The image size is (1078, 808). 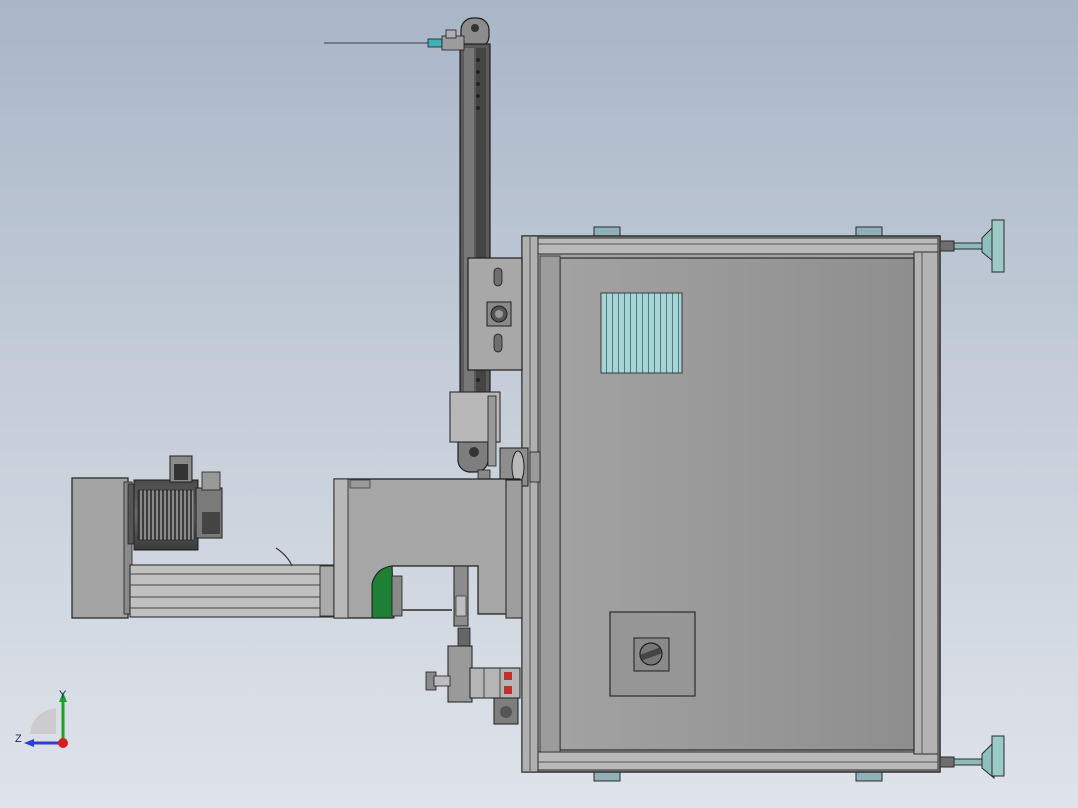 What do you see at coordinates (495, 683) in the screenshot?
I see `pneumatic-cylinder` at bounding box center [495, 683].